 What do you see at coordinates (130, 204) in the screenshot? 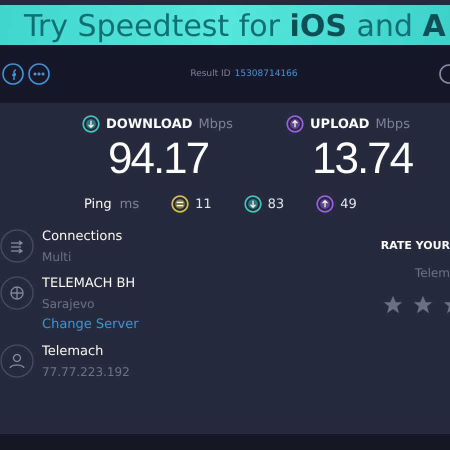
I see `ping-unit: ms` at bounding box center [130, 204].